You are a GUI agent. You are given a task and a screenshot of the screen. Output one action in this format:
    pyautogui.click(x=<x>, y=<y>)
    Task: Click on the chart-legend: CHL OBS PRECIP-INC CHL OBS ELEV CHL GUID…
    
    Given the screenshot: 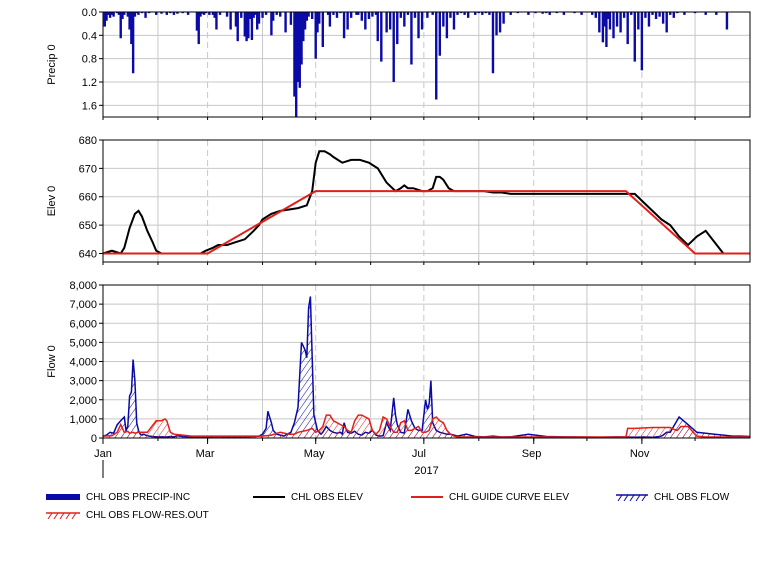 What is the action you would take?
    pyautogui.click(x=391, y=508)
    